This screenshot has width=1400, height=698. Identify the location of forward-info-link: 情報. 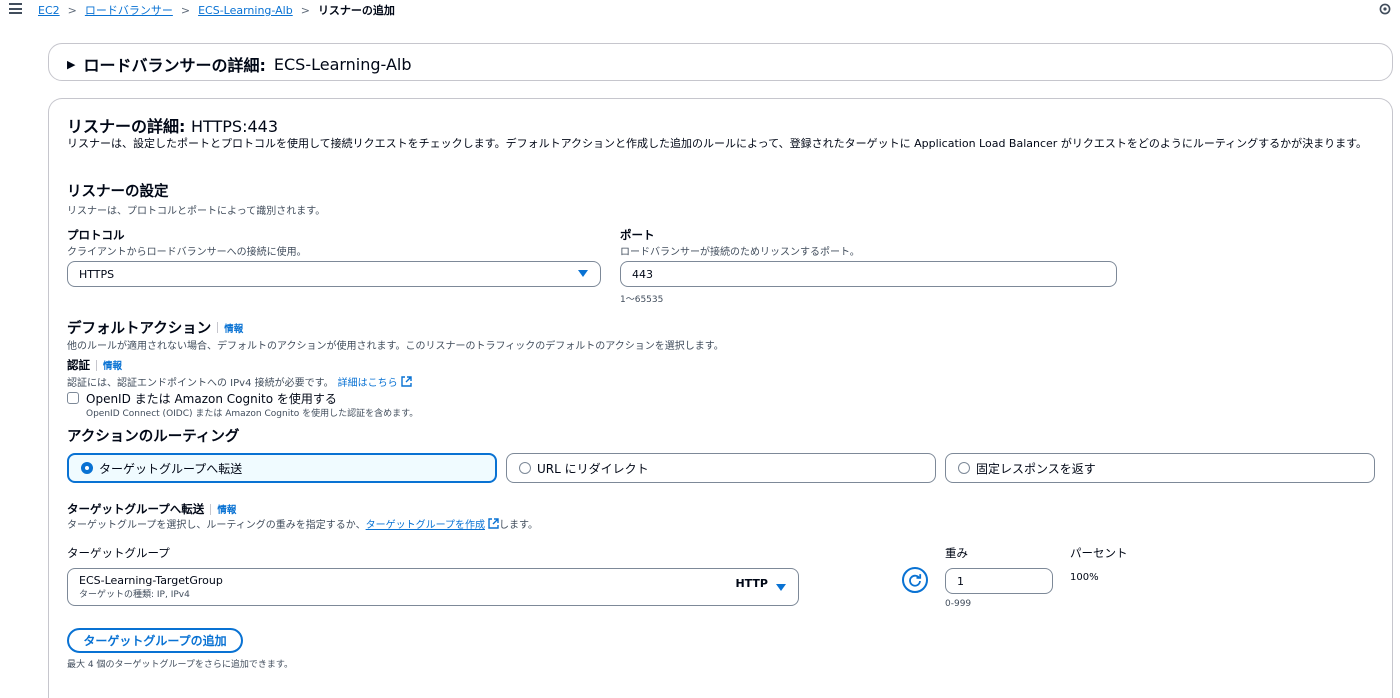
(226, 509).